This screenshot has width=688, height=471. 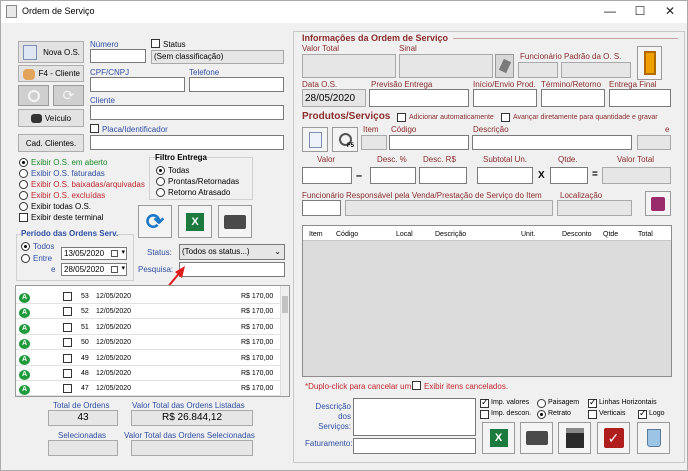 What do you see at coordinates (498, 438) in the screenshot?
I see `export-excel-button: X` at bounding box center [498, 438].